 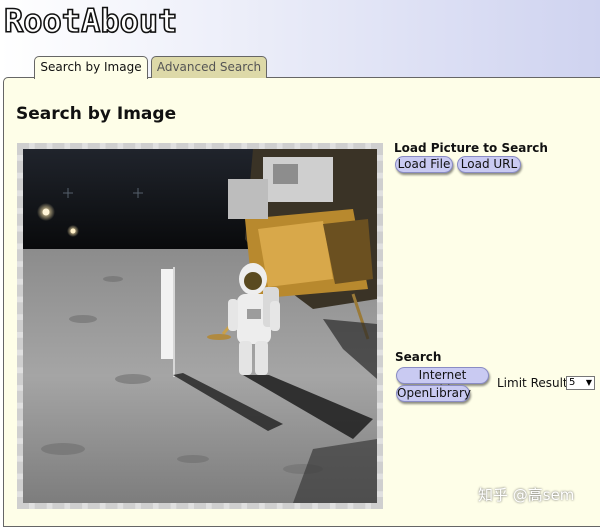 What do you see at coordinates (588, 382) in the screenshot?
I see `dropdown-arrow-icon: ▼` at bounding box center [588, 382].